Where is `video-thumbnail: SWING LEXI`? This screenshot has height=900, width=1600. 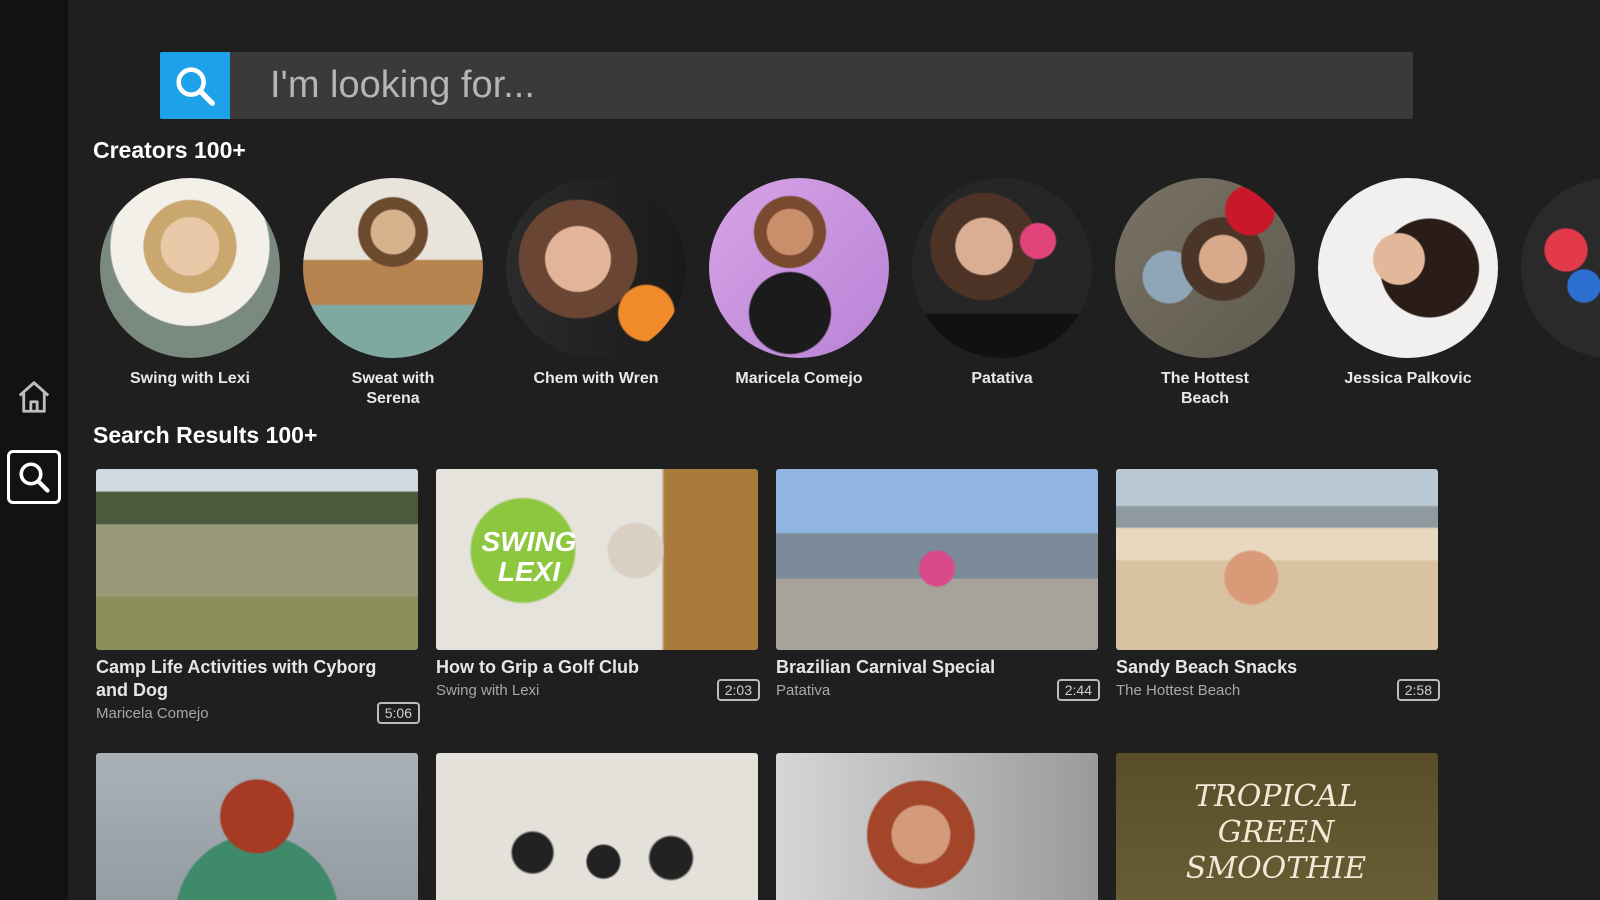 video-thumbnail: SWING LEXI is located at coordinates (597, 559).